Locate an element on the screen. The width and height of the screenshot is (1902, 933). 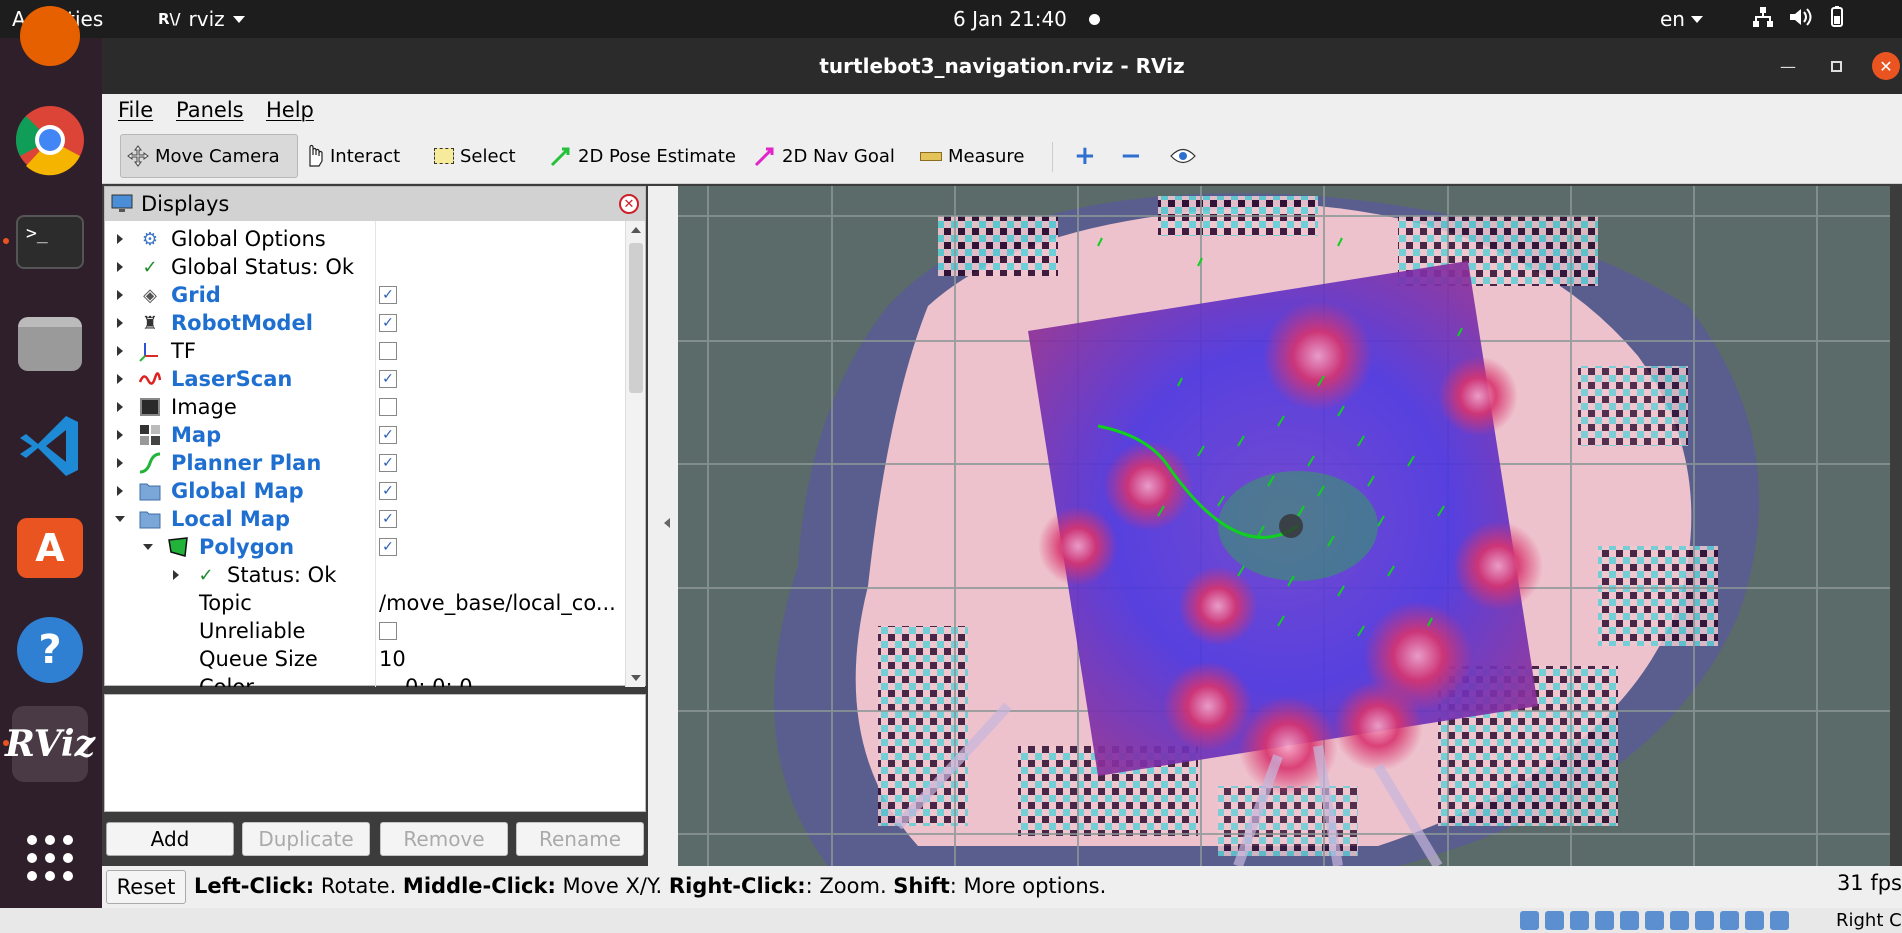
files-icon is located at coordinates (50, 344).